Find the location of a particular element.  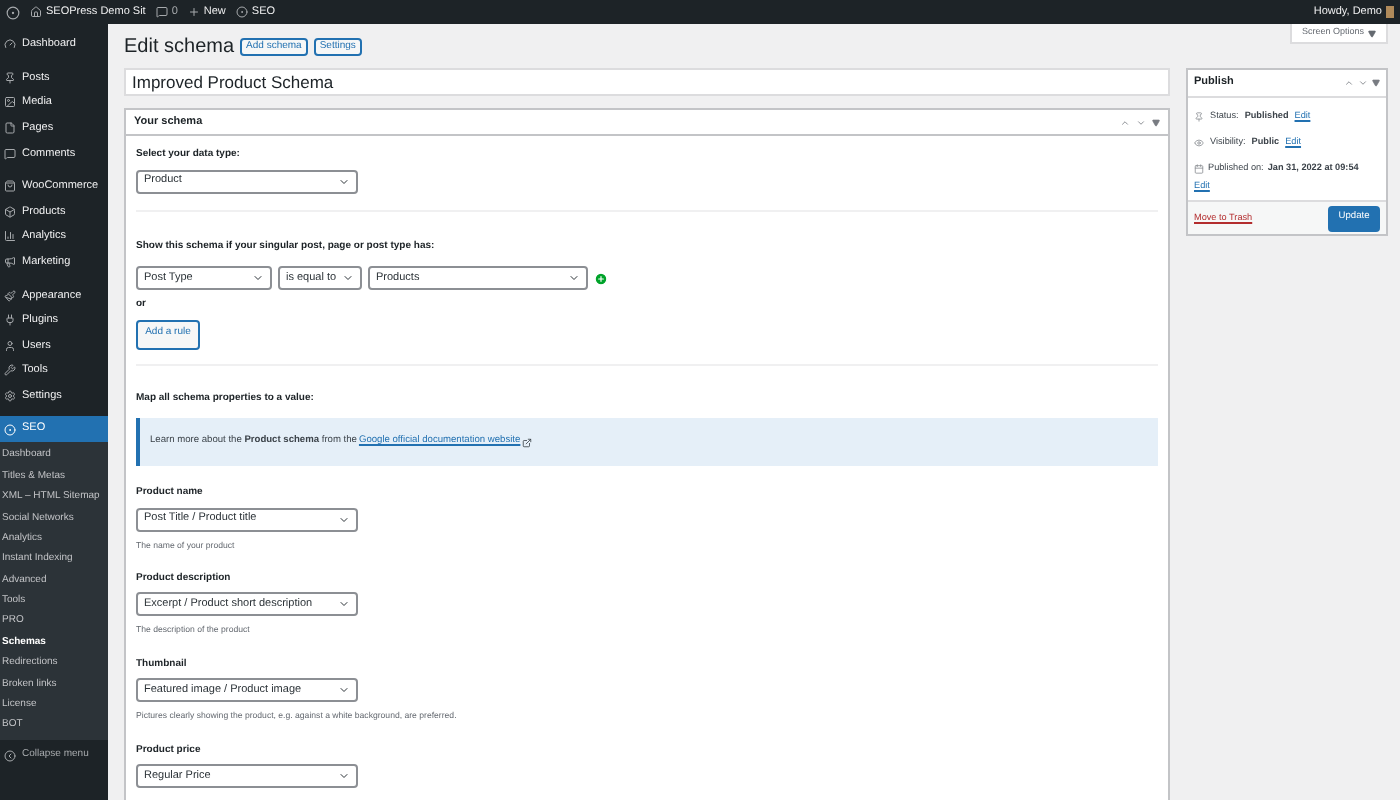

home-icon is located at coordinates (36, 12).